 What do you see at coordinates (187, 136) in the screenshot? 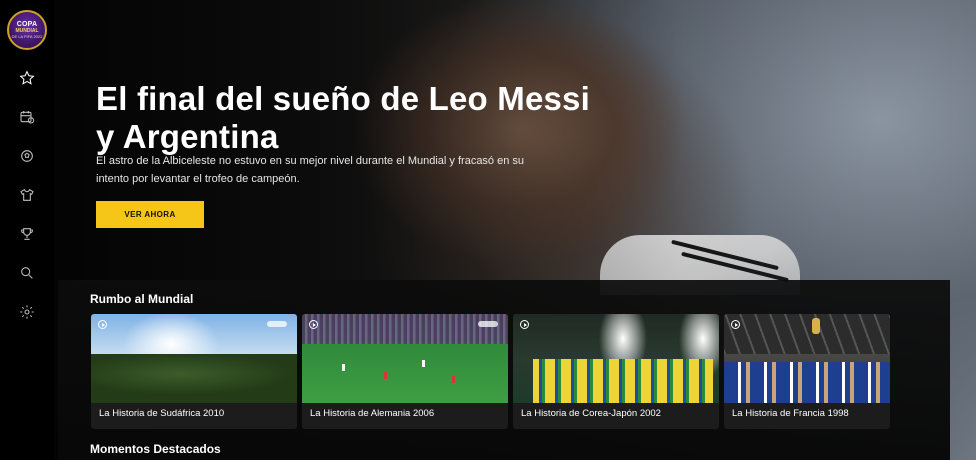
I see `hero-title-line-2: y Argentina` at bounding box center [187, 136].